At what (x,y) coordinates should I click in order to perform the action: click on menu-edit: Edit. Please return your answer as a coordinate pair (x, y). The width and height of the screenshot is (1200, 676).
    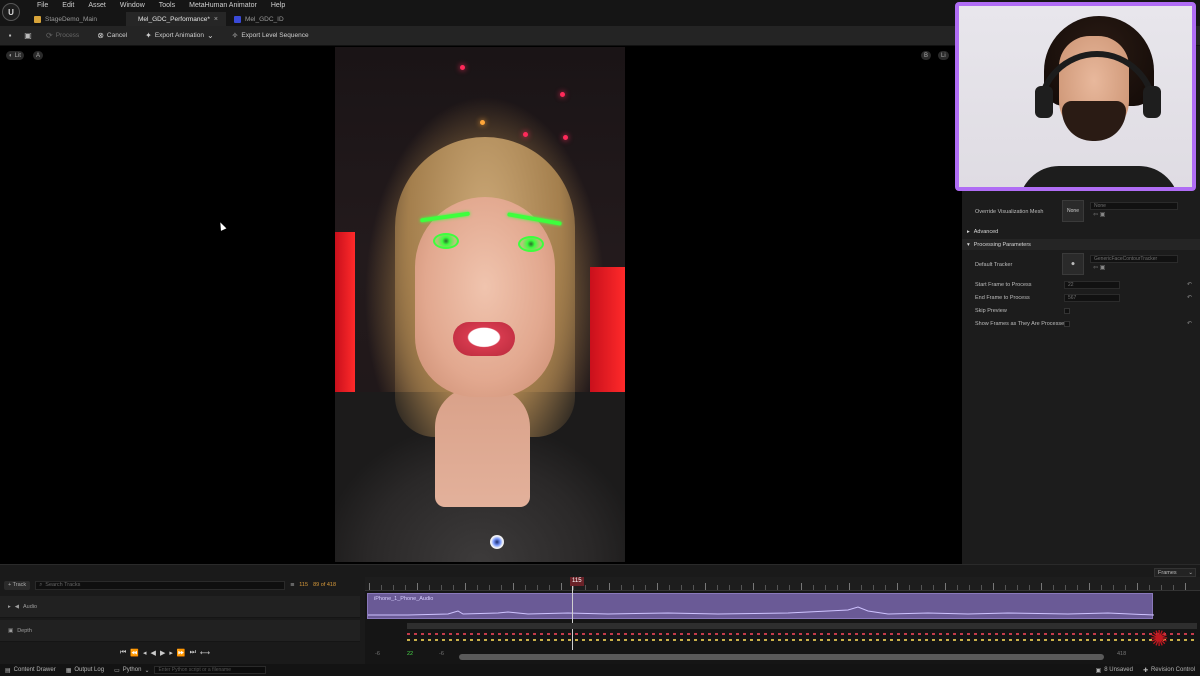
    Looking at the image, I should click on (68, 6).